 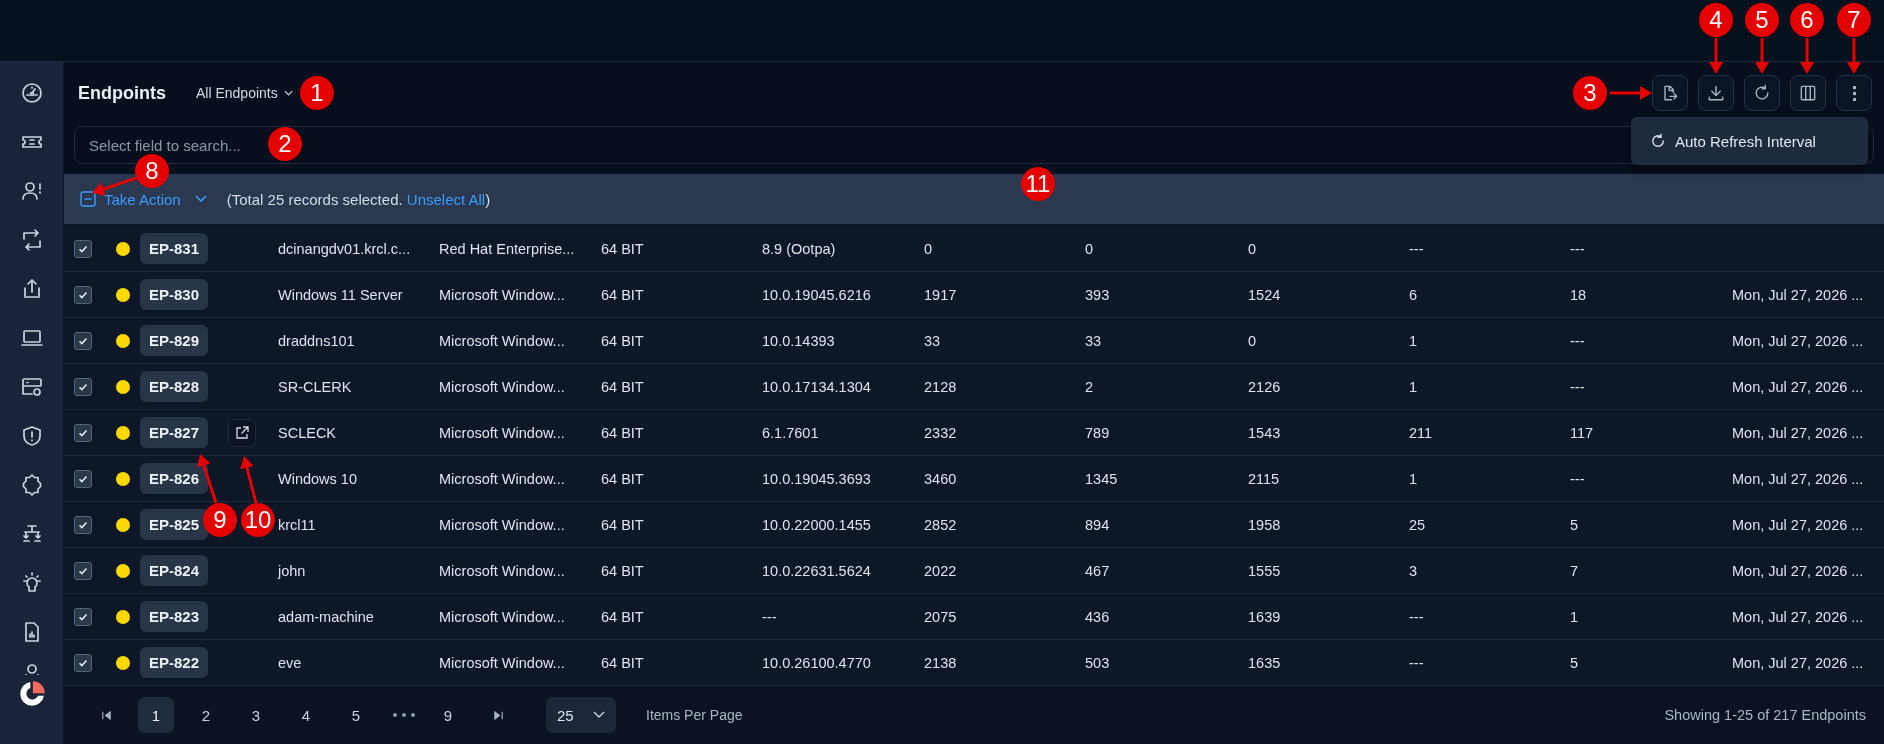 I want to click on page-button: 5, so click(x=356, y=715).